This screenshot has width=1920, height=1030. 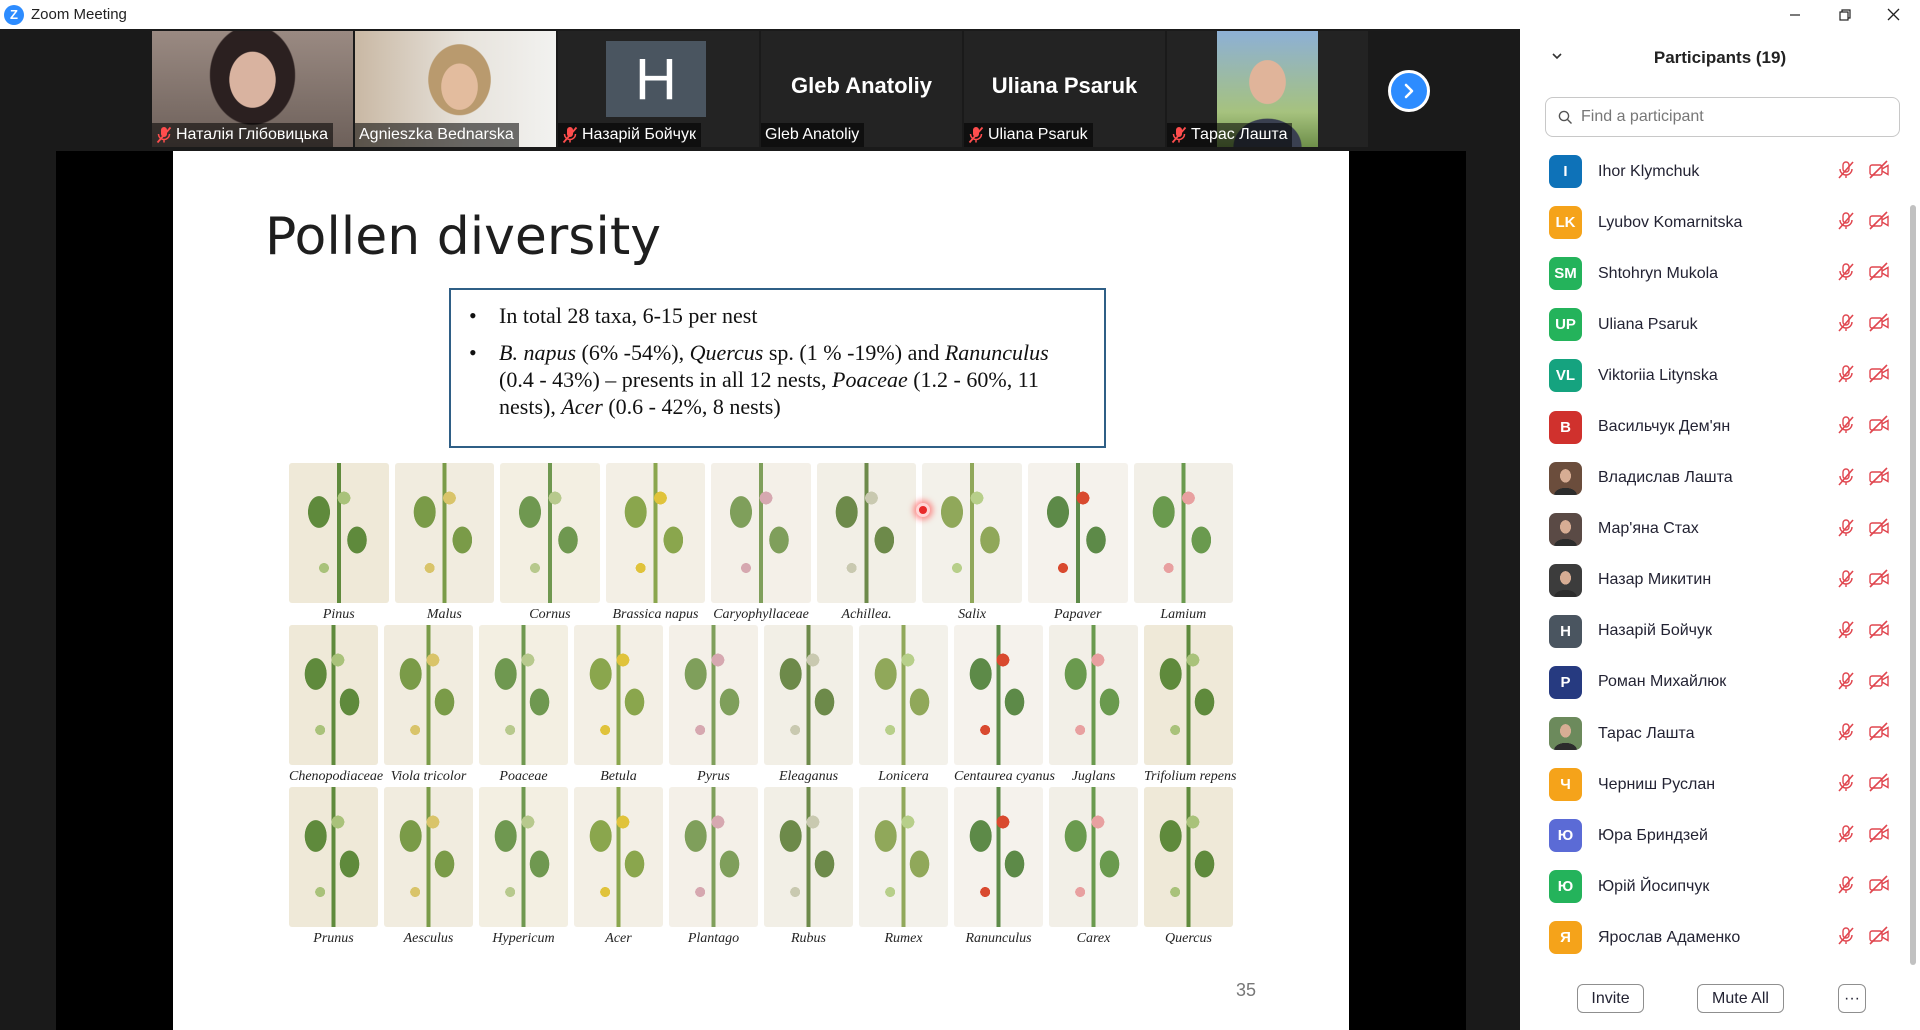 What do you see at coordinates (1795, 14) in the screenshot?
I see `minimize-button` at bounding box center [1795, 14].